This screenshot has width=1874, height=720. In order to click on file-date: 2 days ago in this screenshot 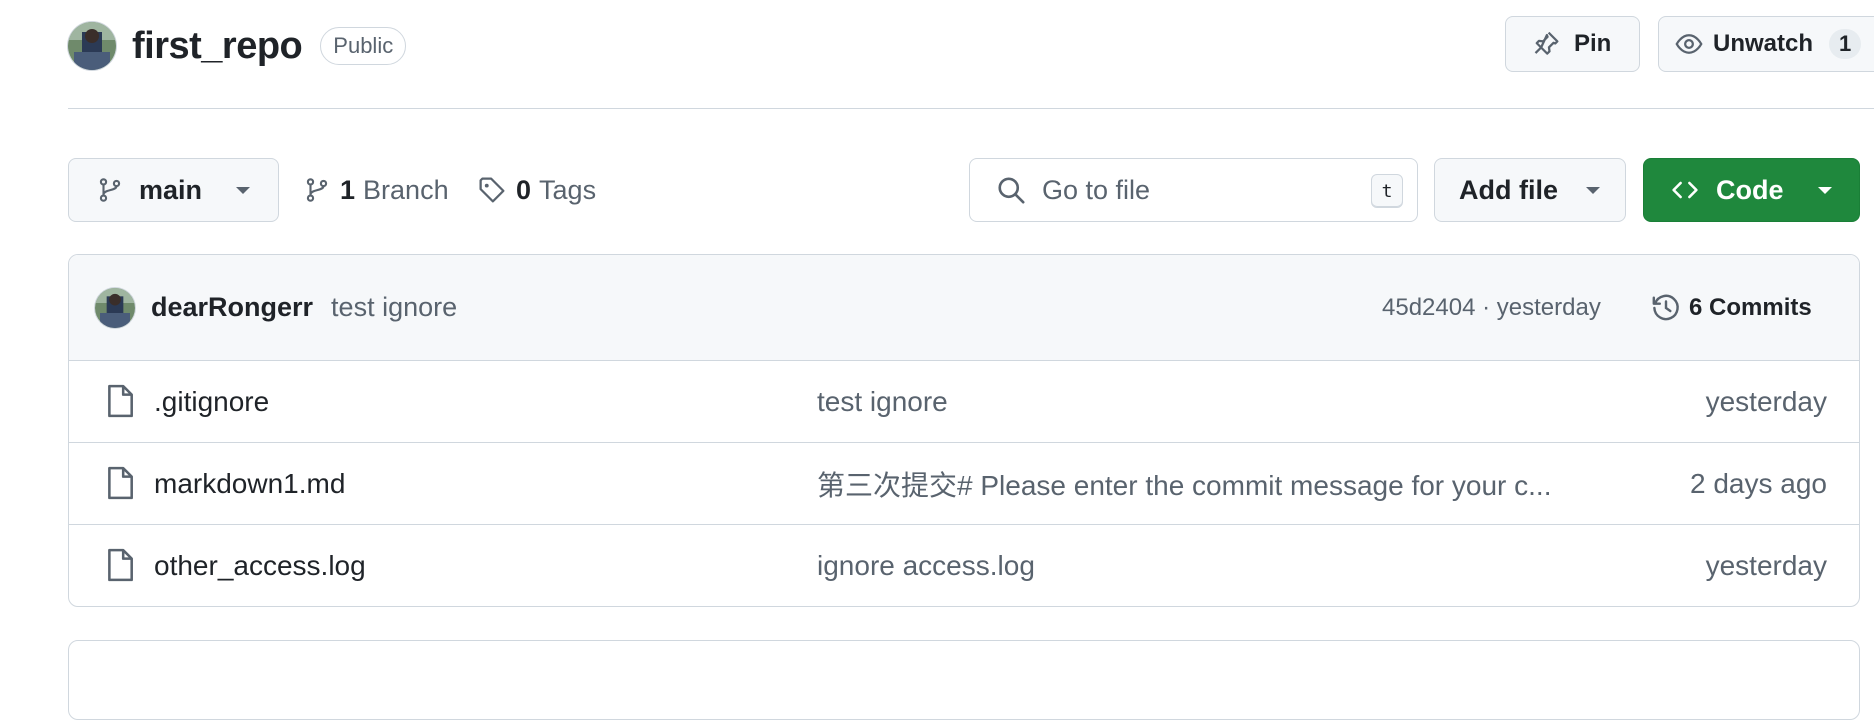, I will do `click(1758, 483)`.